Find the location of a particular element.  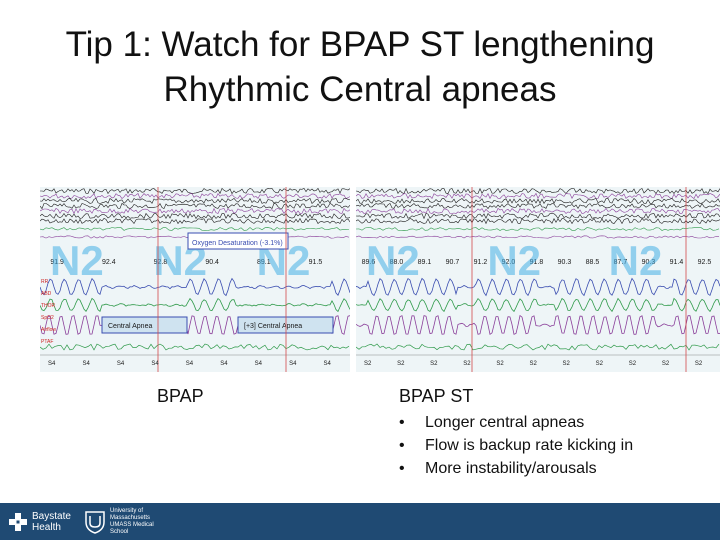

bullet-item: • Longer central apneas is located at coordinates (516, 422).